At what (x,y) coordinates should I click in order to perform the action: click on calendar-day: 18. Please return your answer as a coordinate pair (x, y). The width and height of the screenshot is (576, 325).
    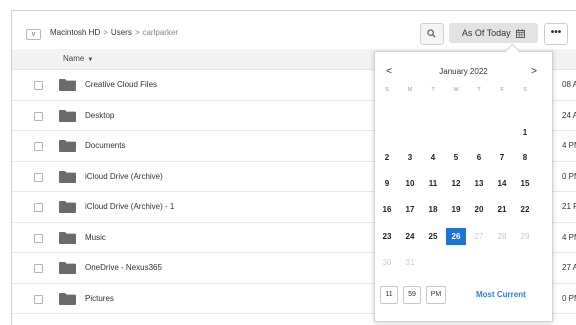
    Looking at the image, I should click on (433, 209).